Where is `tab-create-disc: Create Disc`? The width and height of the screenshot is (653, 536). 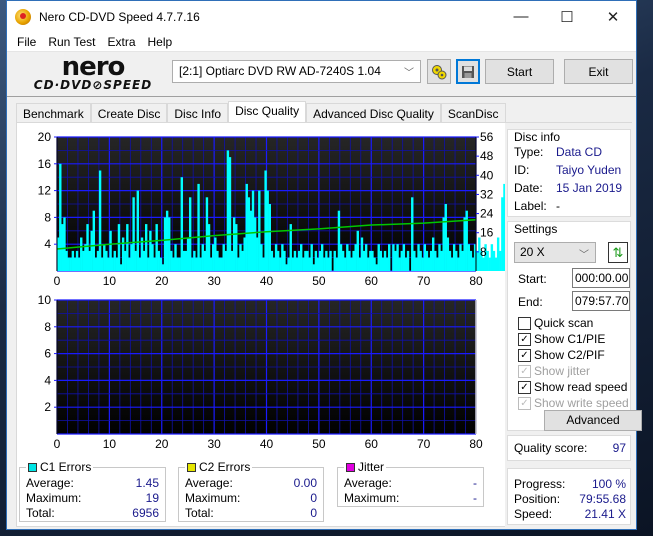 tab-create-disc: Create Disc is located at coordinates (129, 113).